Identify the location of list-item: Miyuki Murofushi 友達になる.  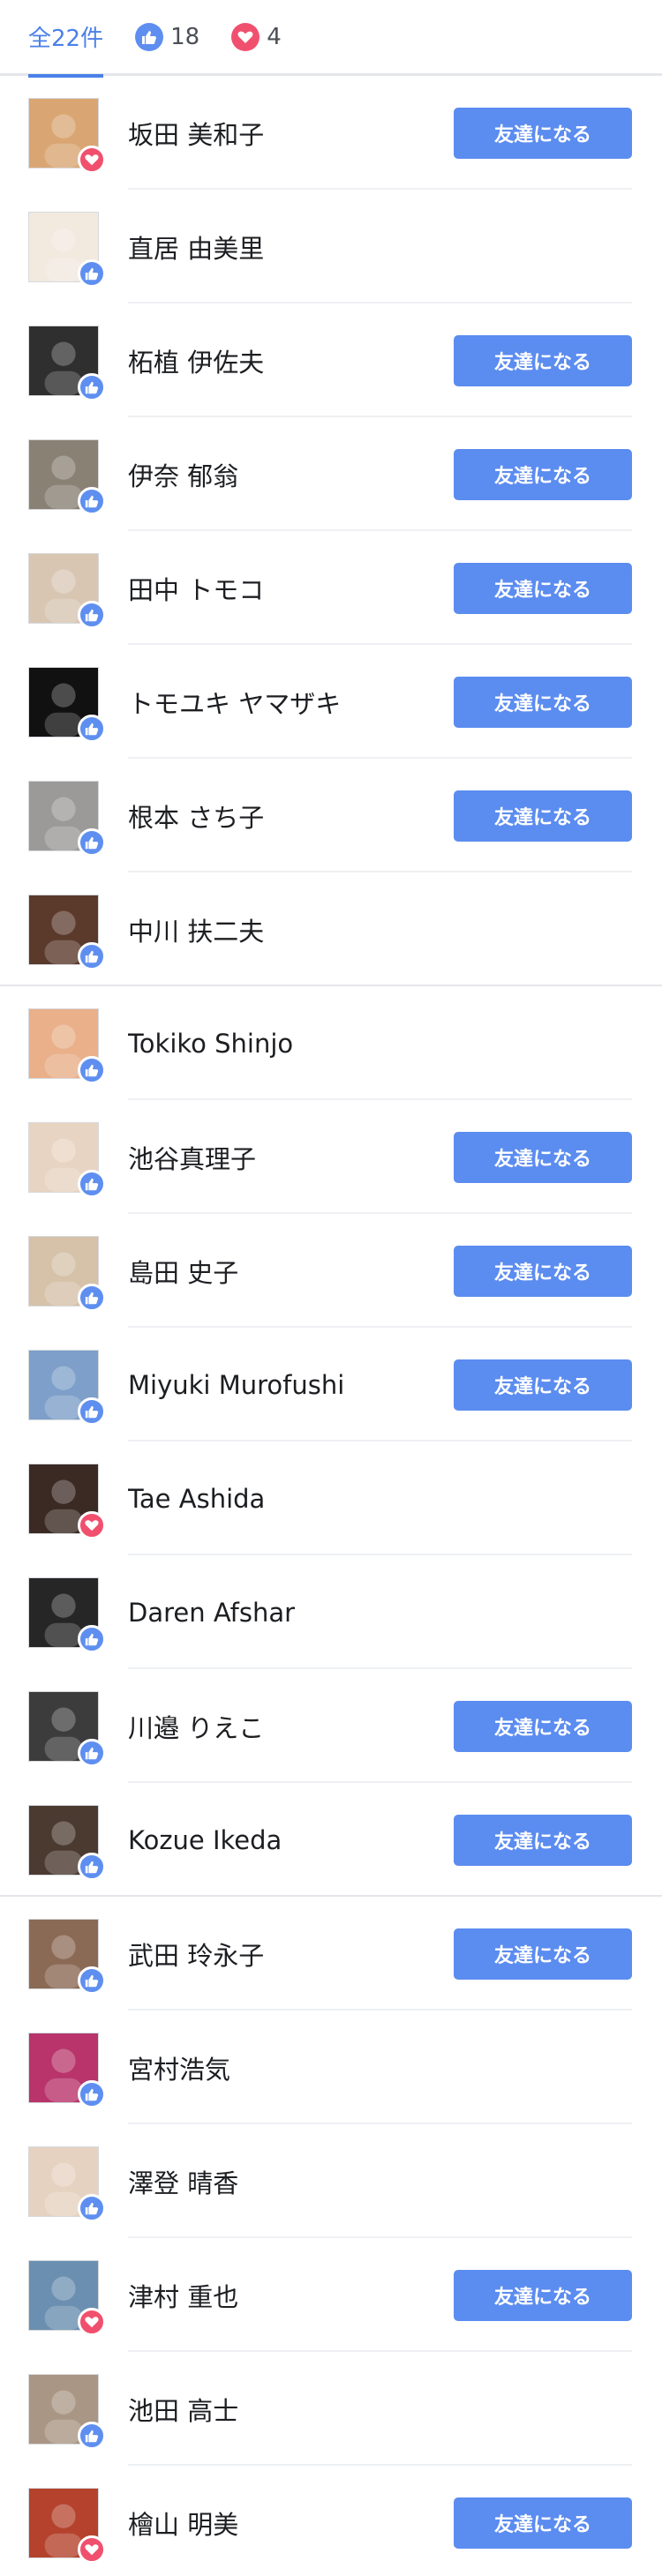
(331, 1385).